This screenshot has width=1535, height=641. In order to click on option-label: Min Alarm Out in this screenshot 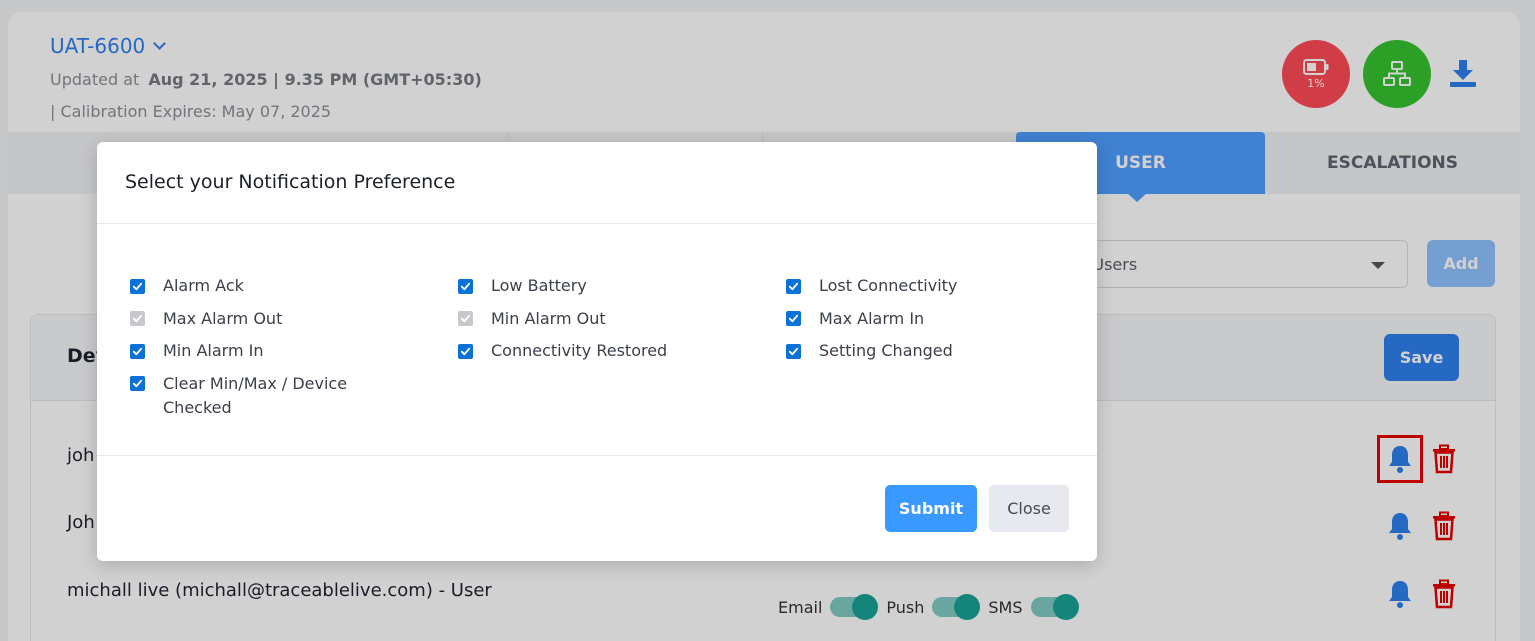, I will do `click(548, 318)`.